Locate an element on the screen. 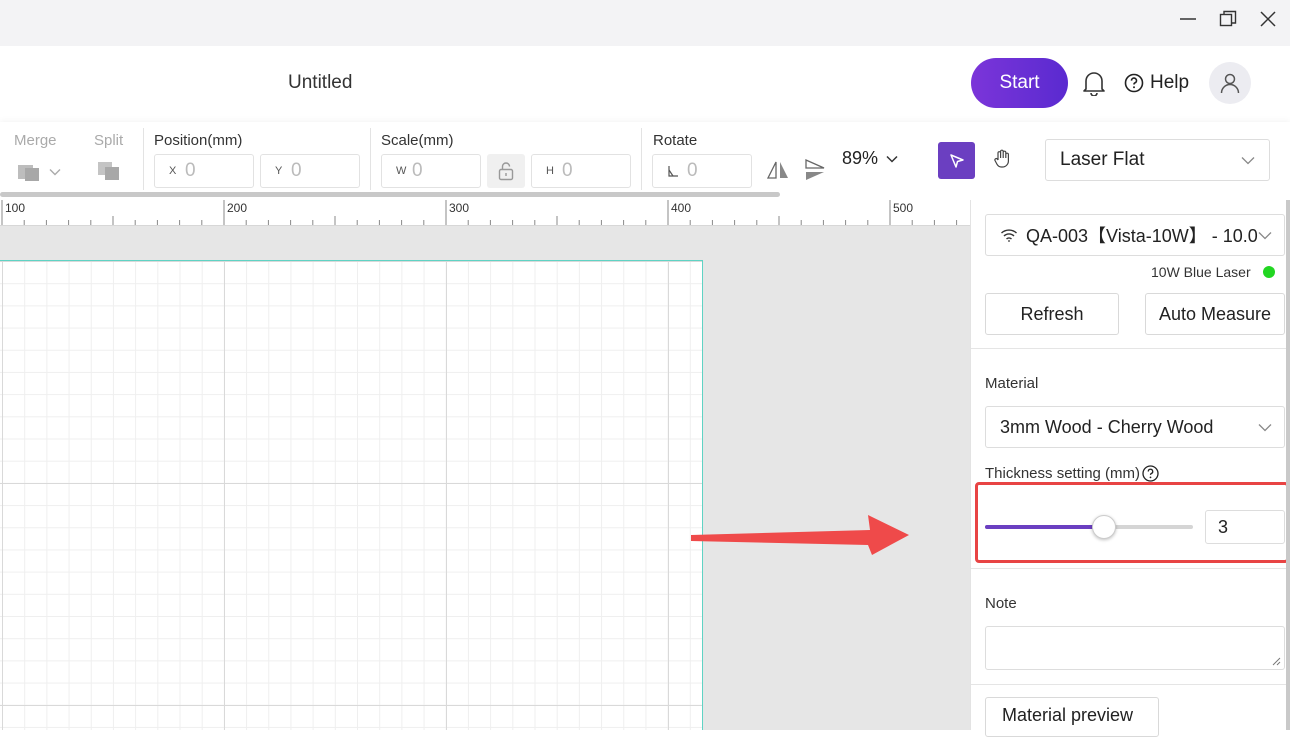 This screenshot has width=1290, height=737. rotate-input: 0 is located at coordinates (702, 171).